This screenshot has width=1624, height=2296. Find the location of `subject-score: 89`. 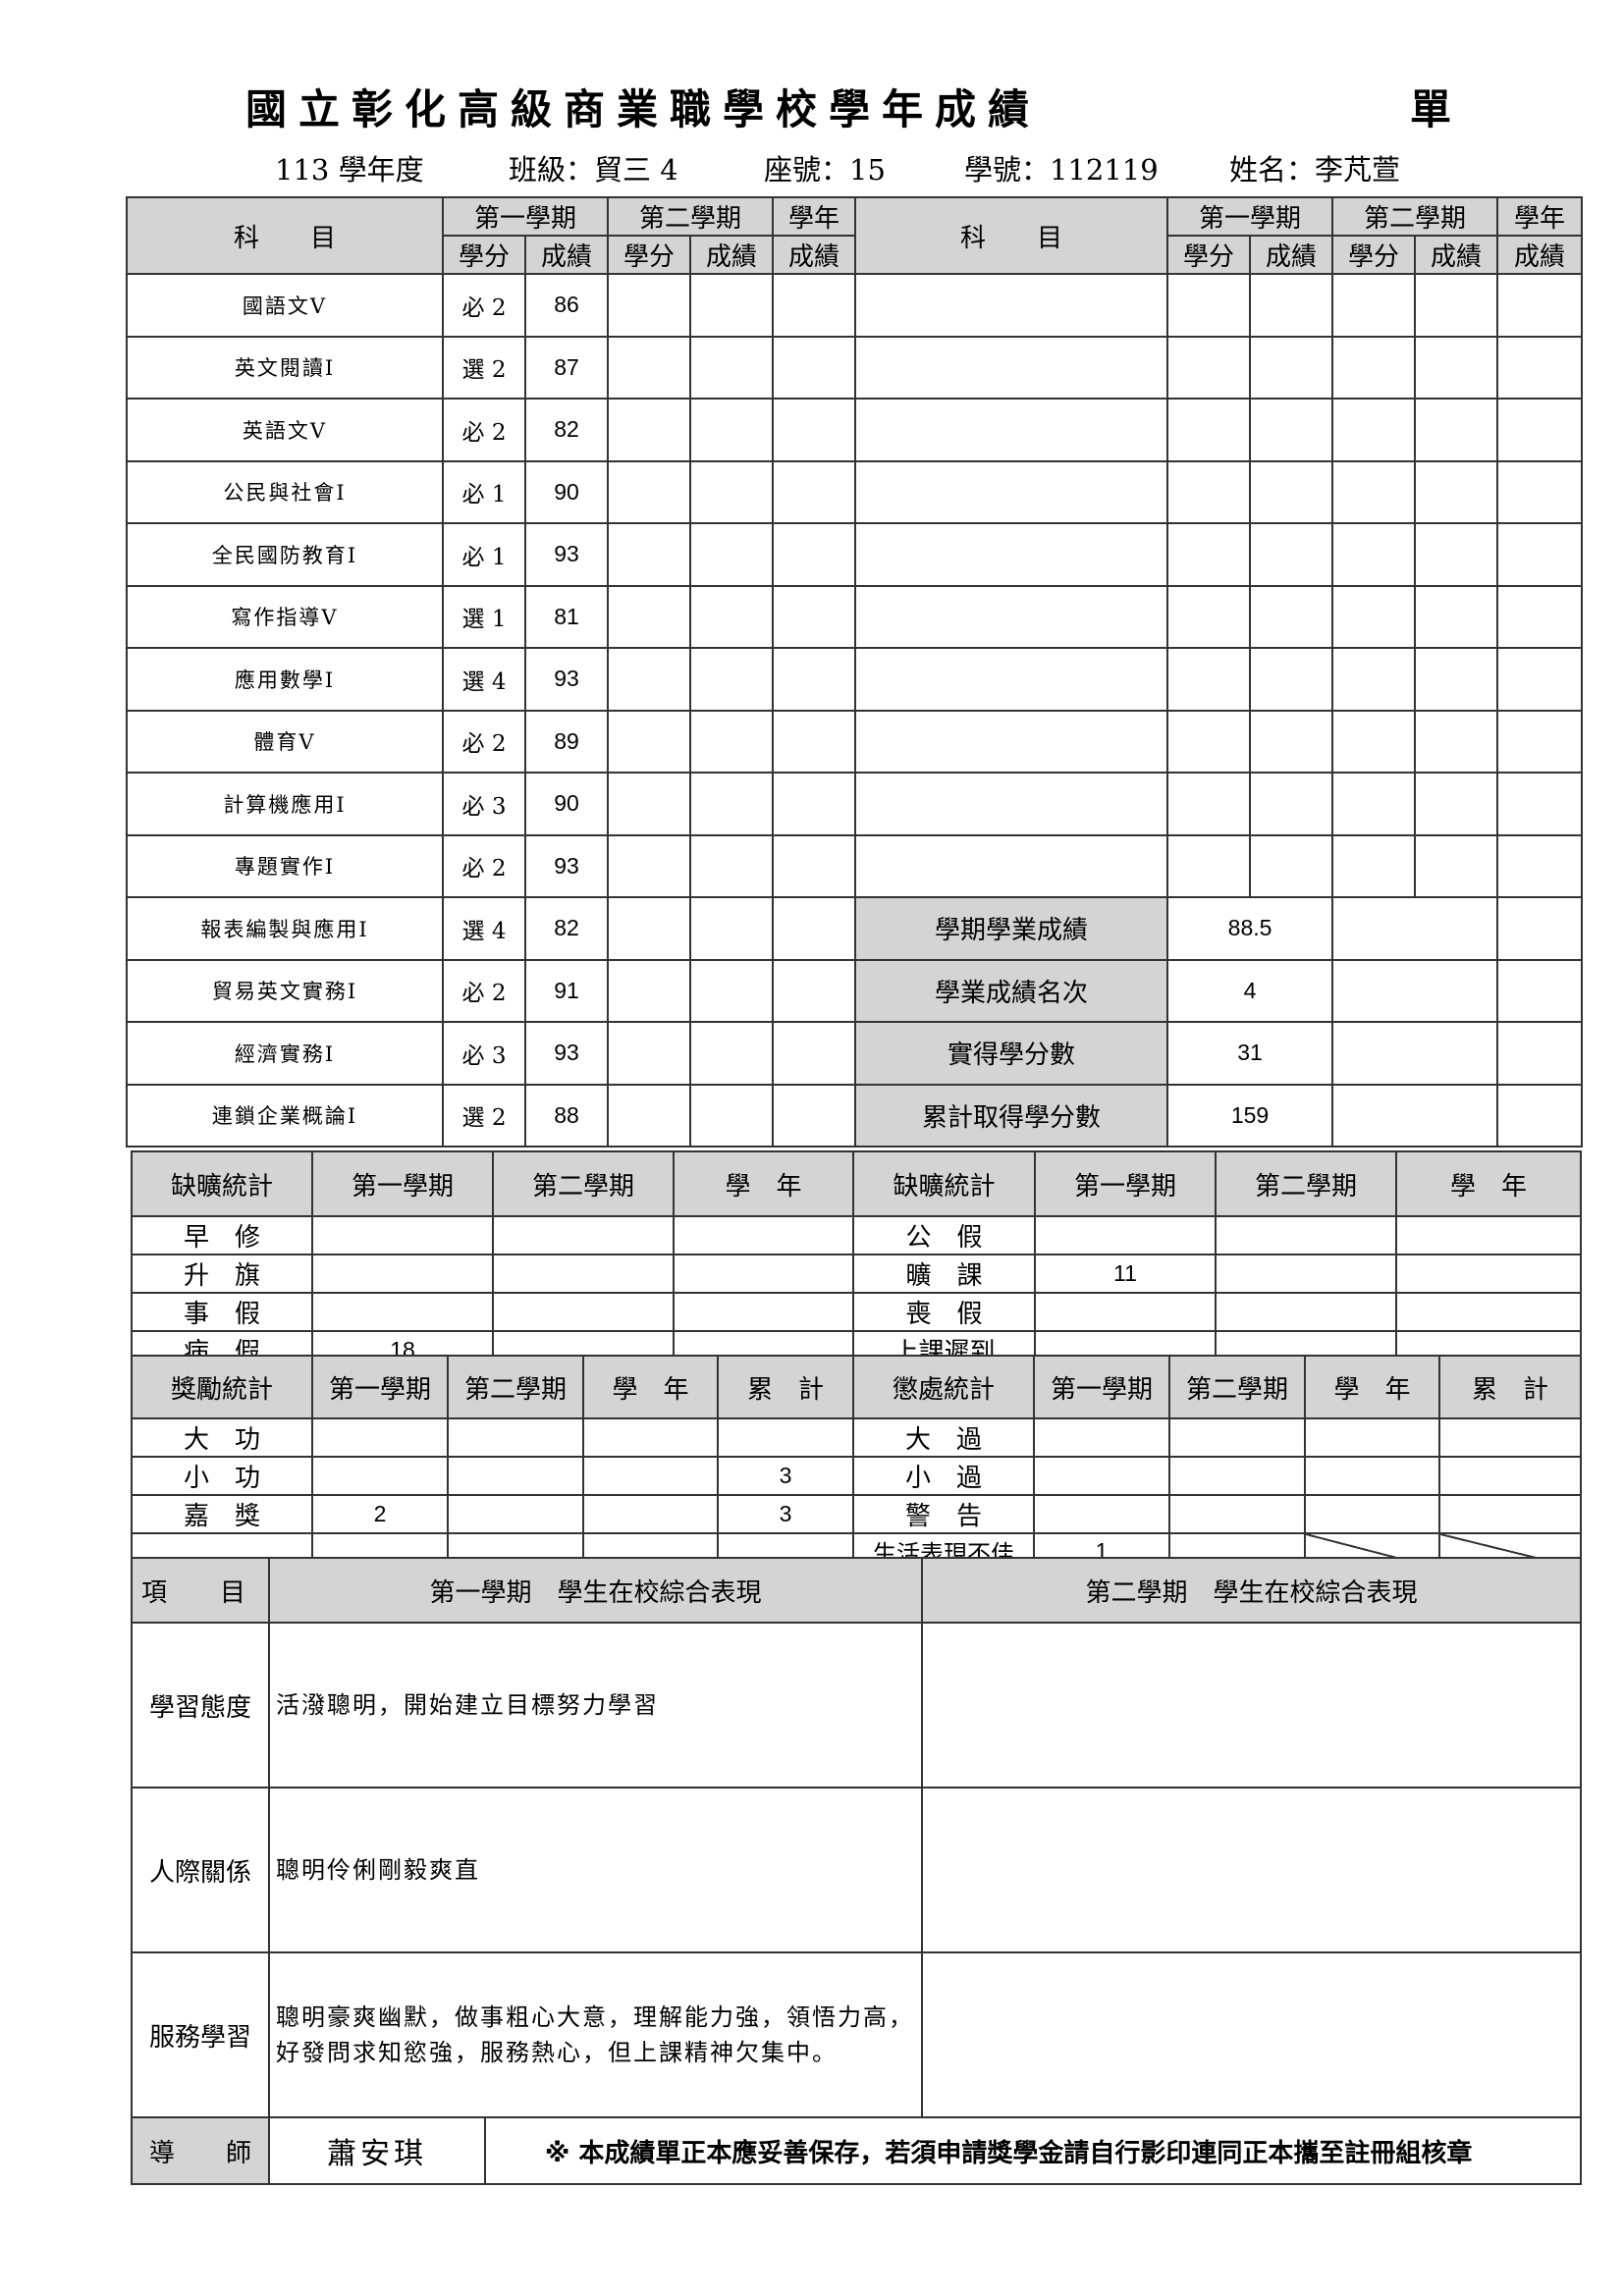

subject-score: 89 is located at coordinates (566, 741).